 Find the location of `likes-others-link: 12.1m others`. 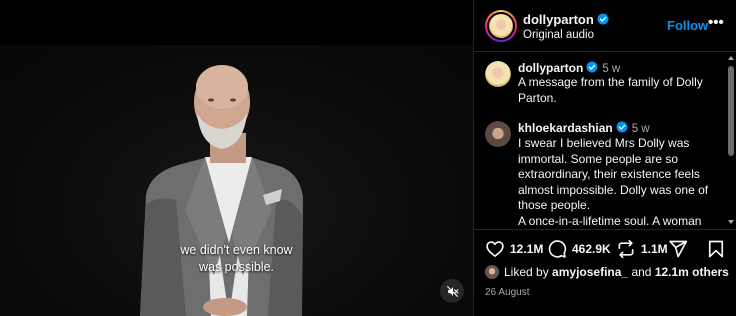

likes-others-link: 12.1m others is located at coordinates (692, 272).